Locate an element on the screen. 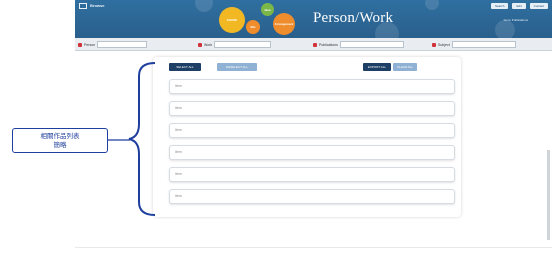 This screenshot has width=552, height=269. person-input is located at coordinates (122, 44).